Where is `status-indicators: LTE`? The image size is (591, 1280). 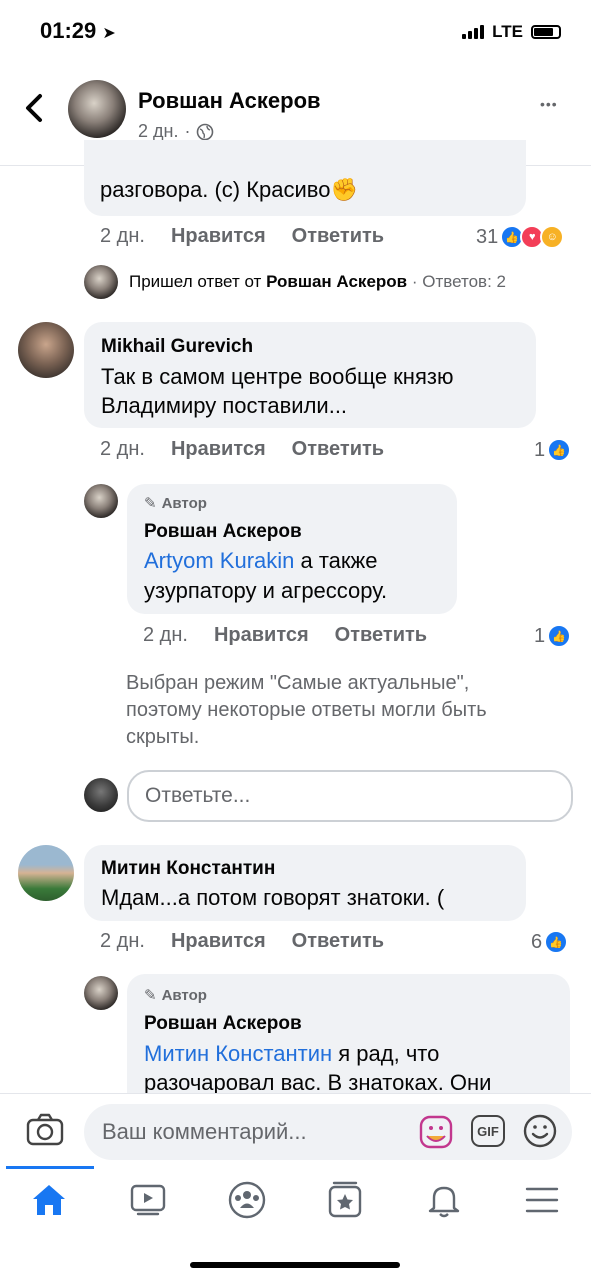 status-indicators: LTE is located at coordinates (511, 32).